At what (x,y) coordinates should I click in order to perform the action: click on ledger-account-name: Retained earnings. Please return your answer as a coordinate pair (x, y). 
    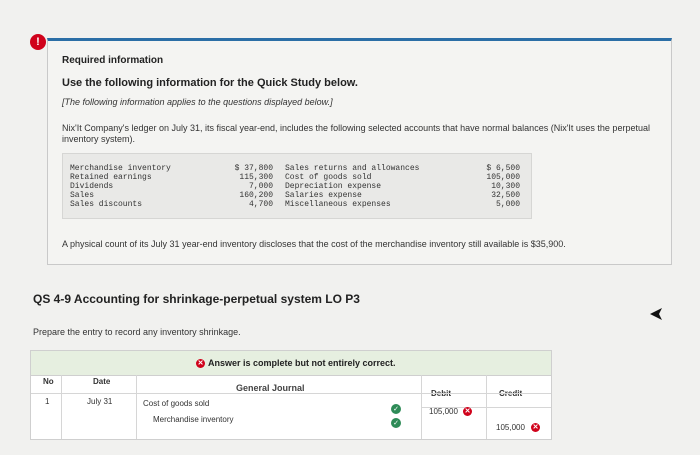
    Looking at the image, I should click on (111, 177).